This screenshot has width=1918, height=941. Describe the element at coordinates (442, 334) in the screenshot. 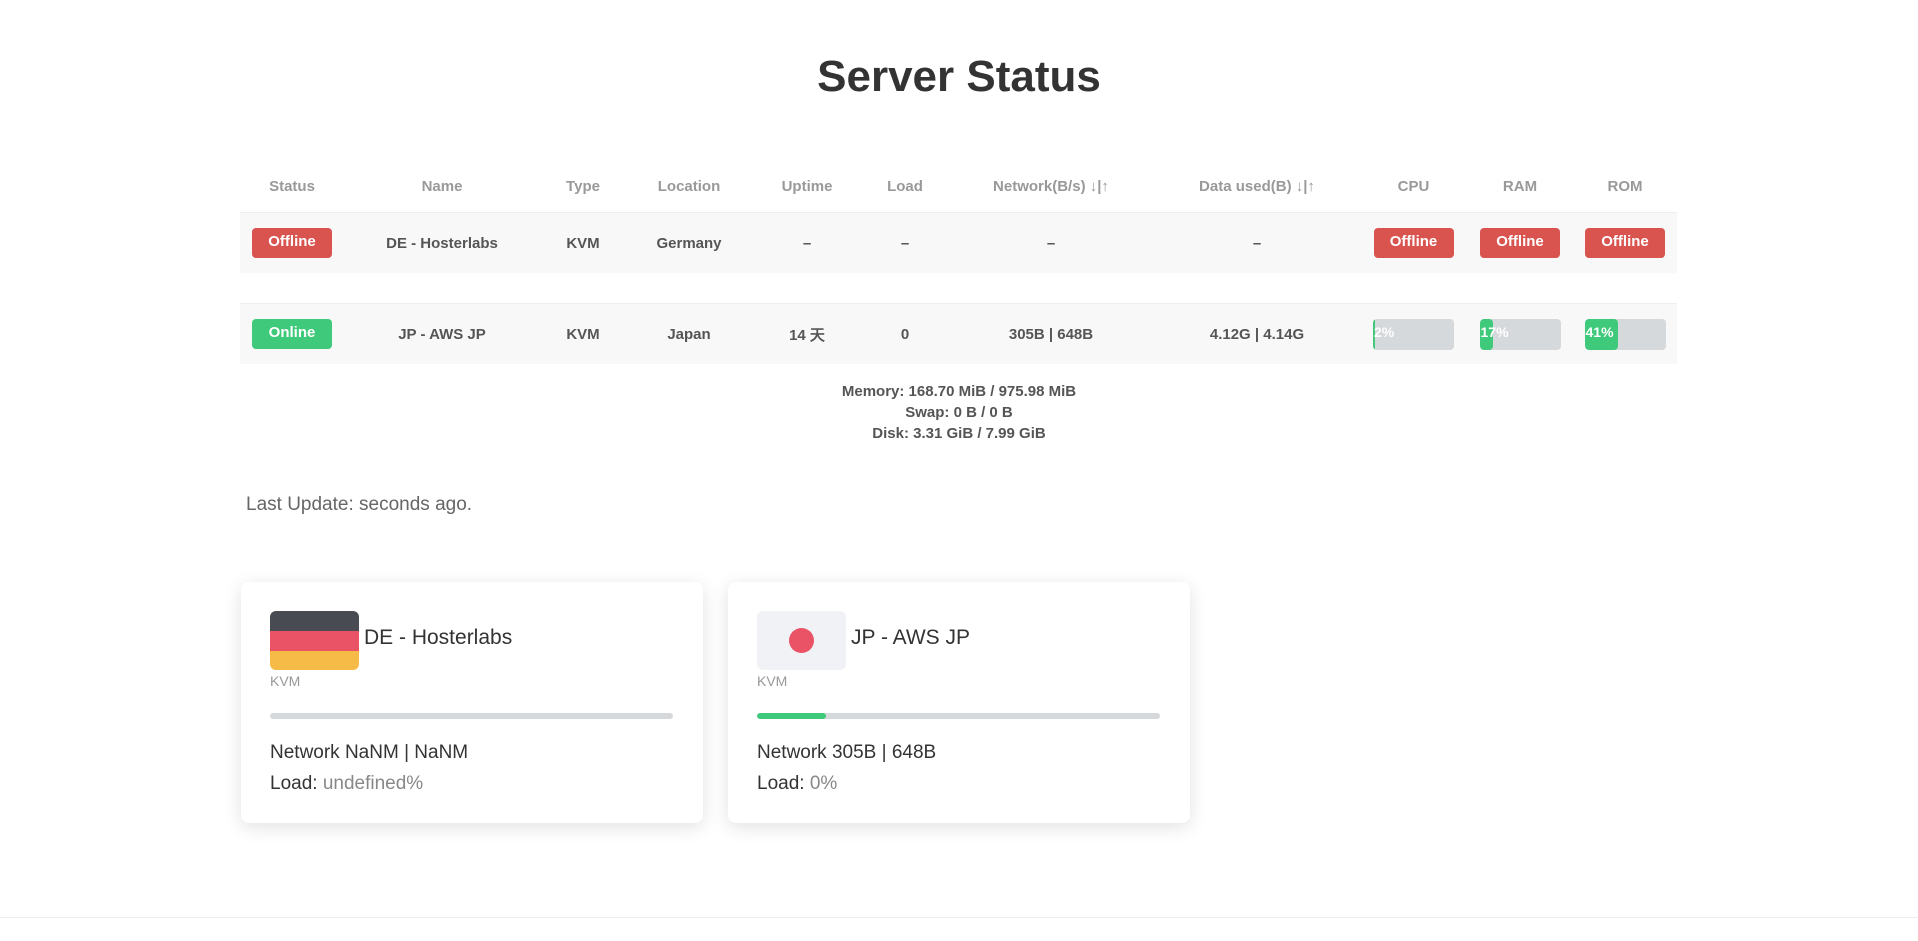

I see `server-name: JP - AWS JP` at that location.